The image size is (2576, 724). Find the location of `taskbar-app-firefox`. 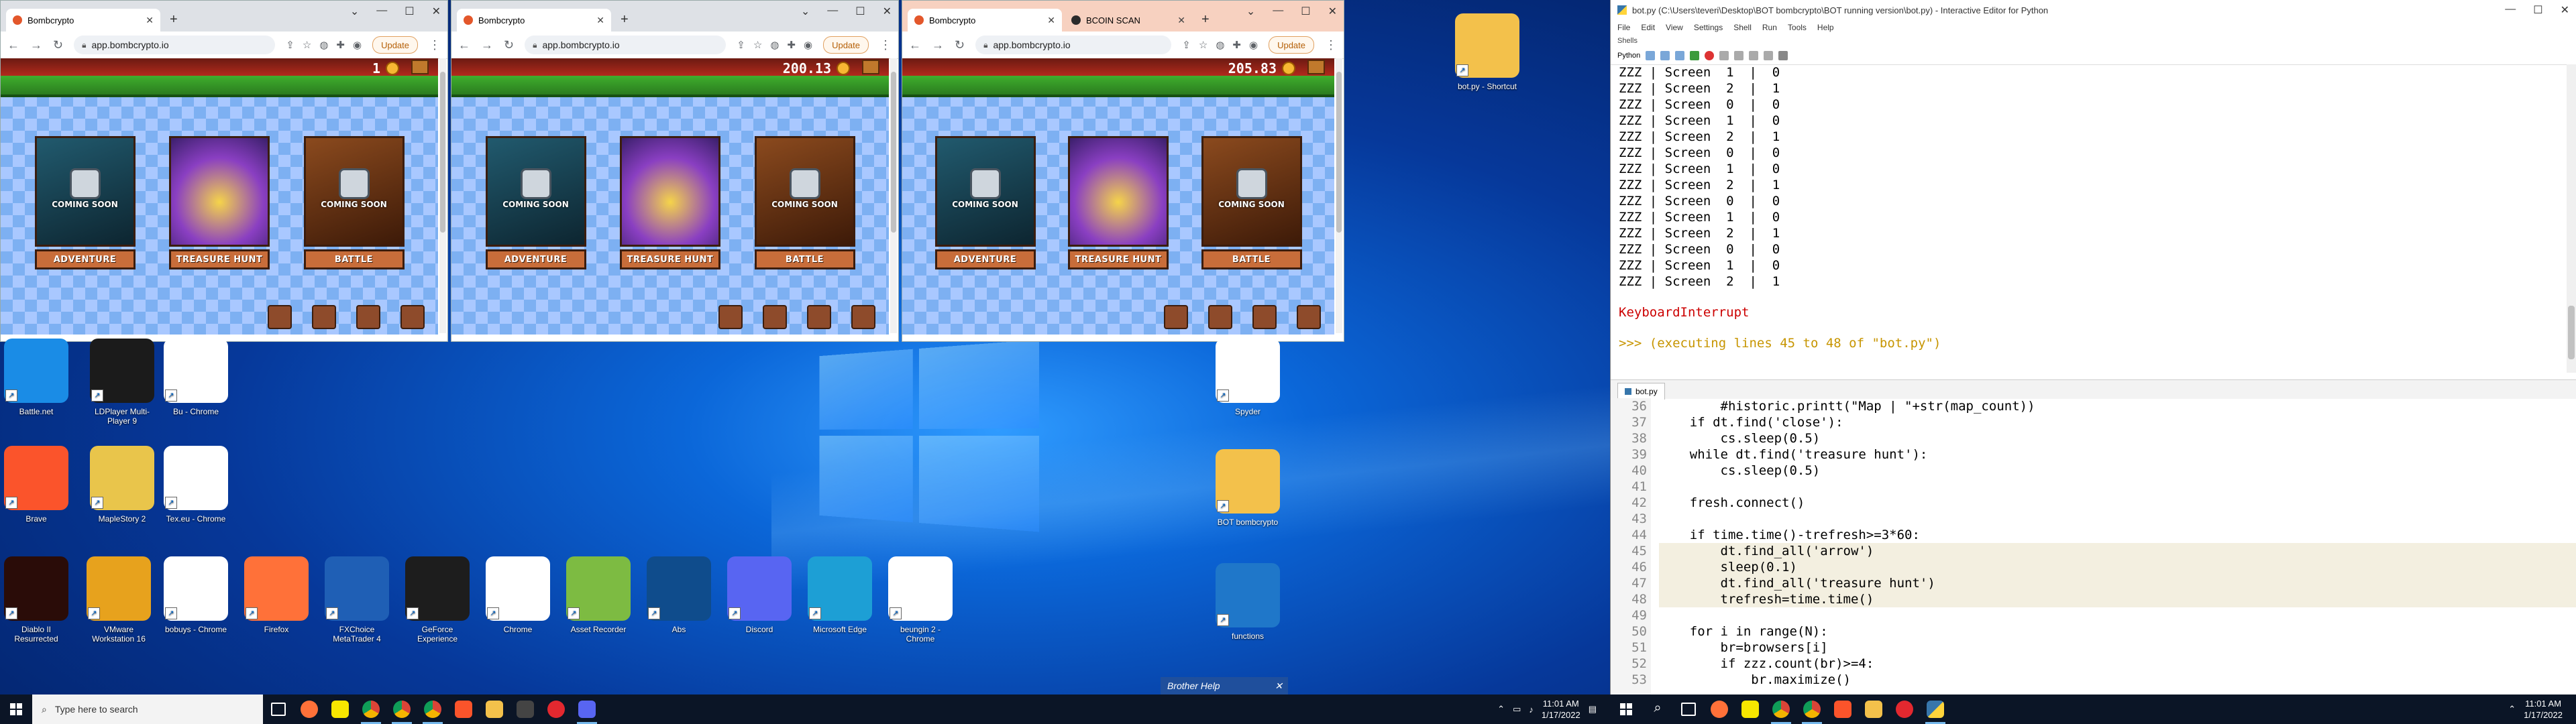

taskbar-app-firefox is located at coordinates (309, 710).